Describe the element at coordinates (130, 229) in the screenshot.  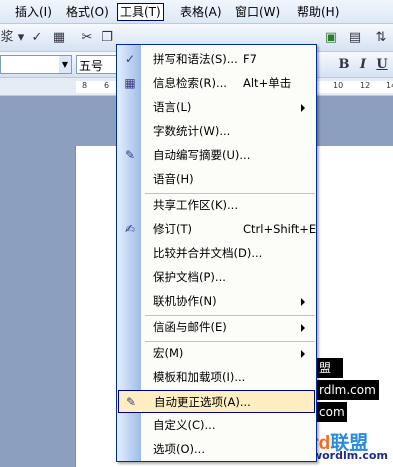
I see `track-changes-icon: ✍` at that location.